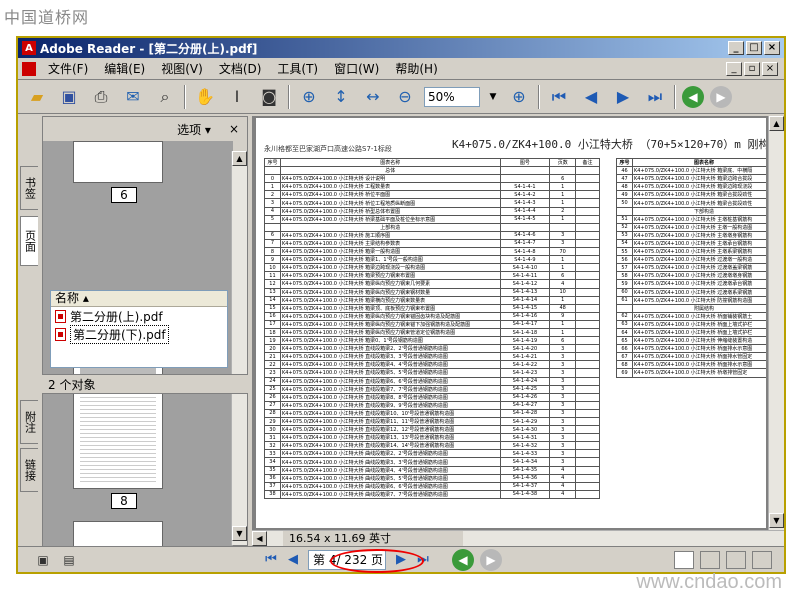 The image size is (800, 600). Describe the element at coordinates (29, 470) in the screenshot. I see `tab-links: 链接` at that location.